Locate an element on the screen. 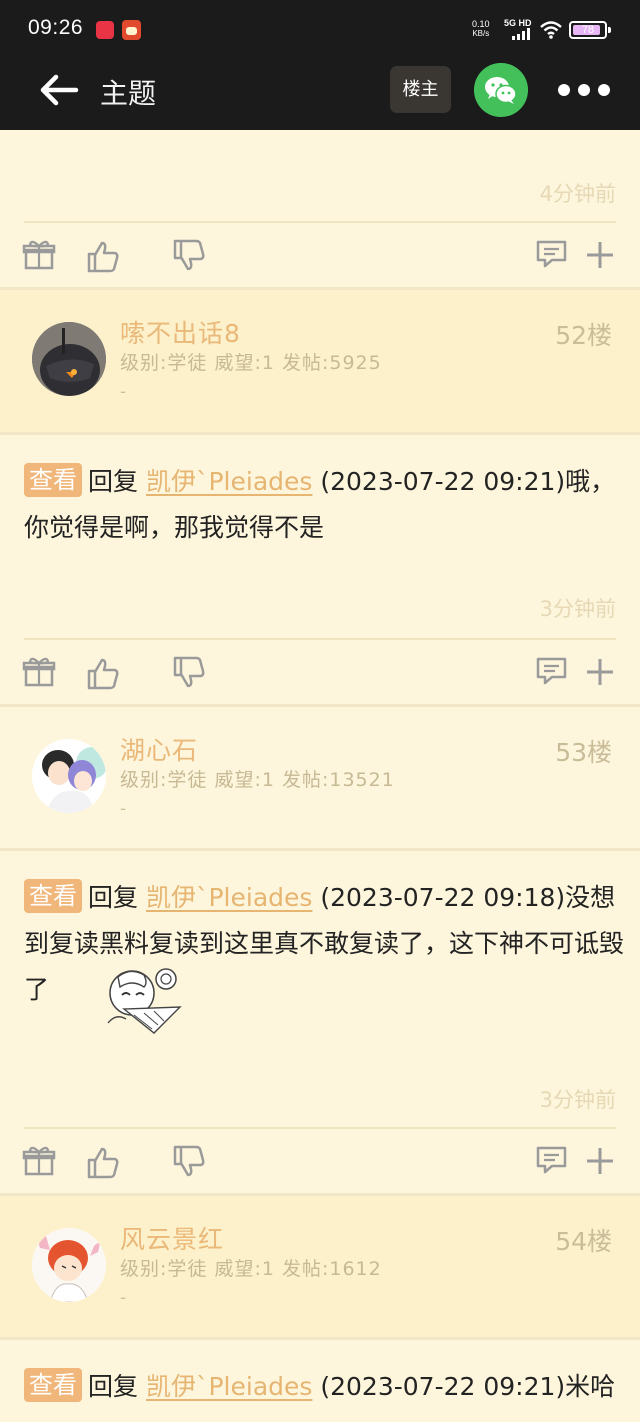 This screenshot has width=640, height=1422. network-speed: 0.10 KB/s is located at coordinates (481, 29).